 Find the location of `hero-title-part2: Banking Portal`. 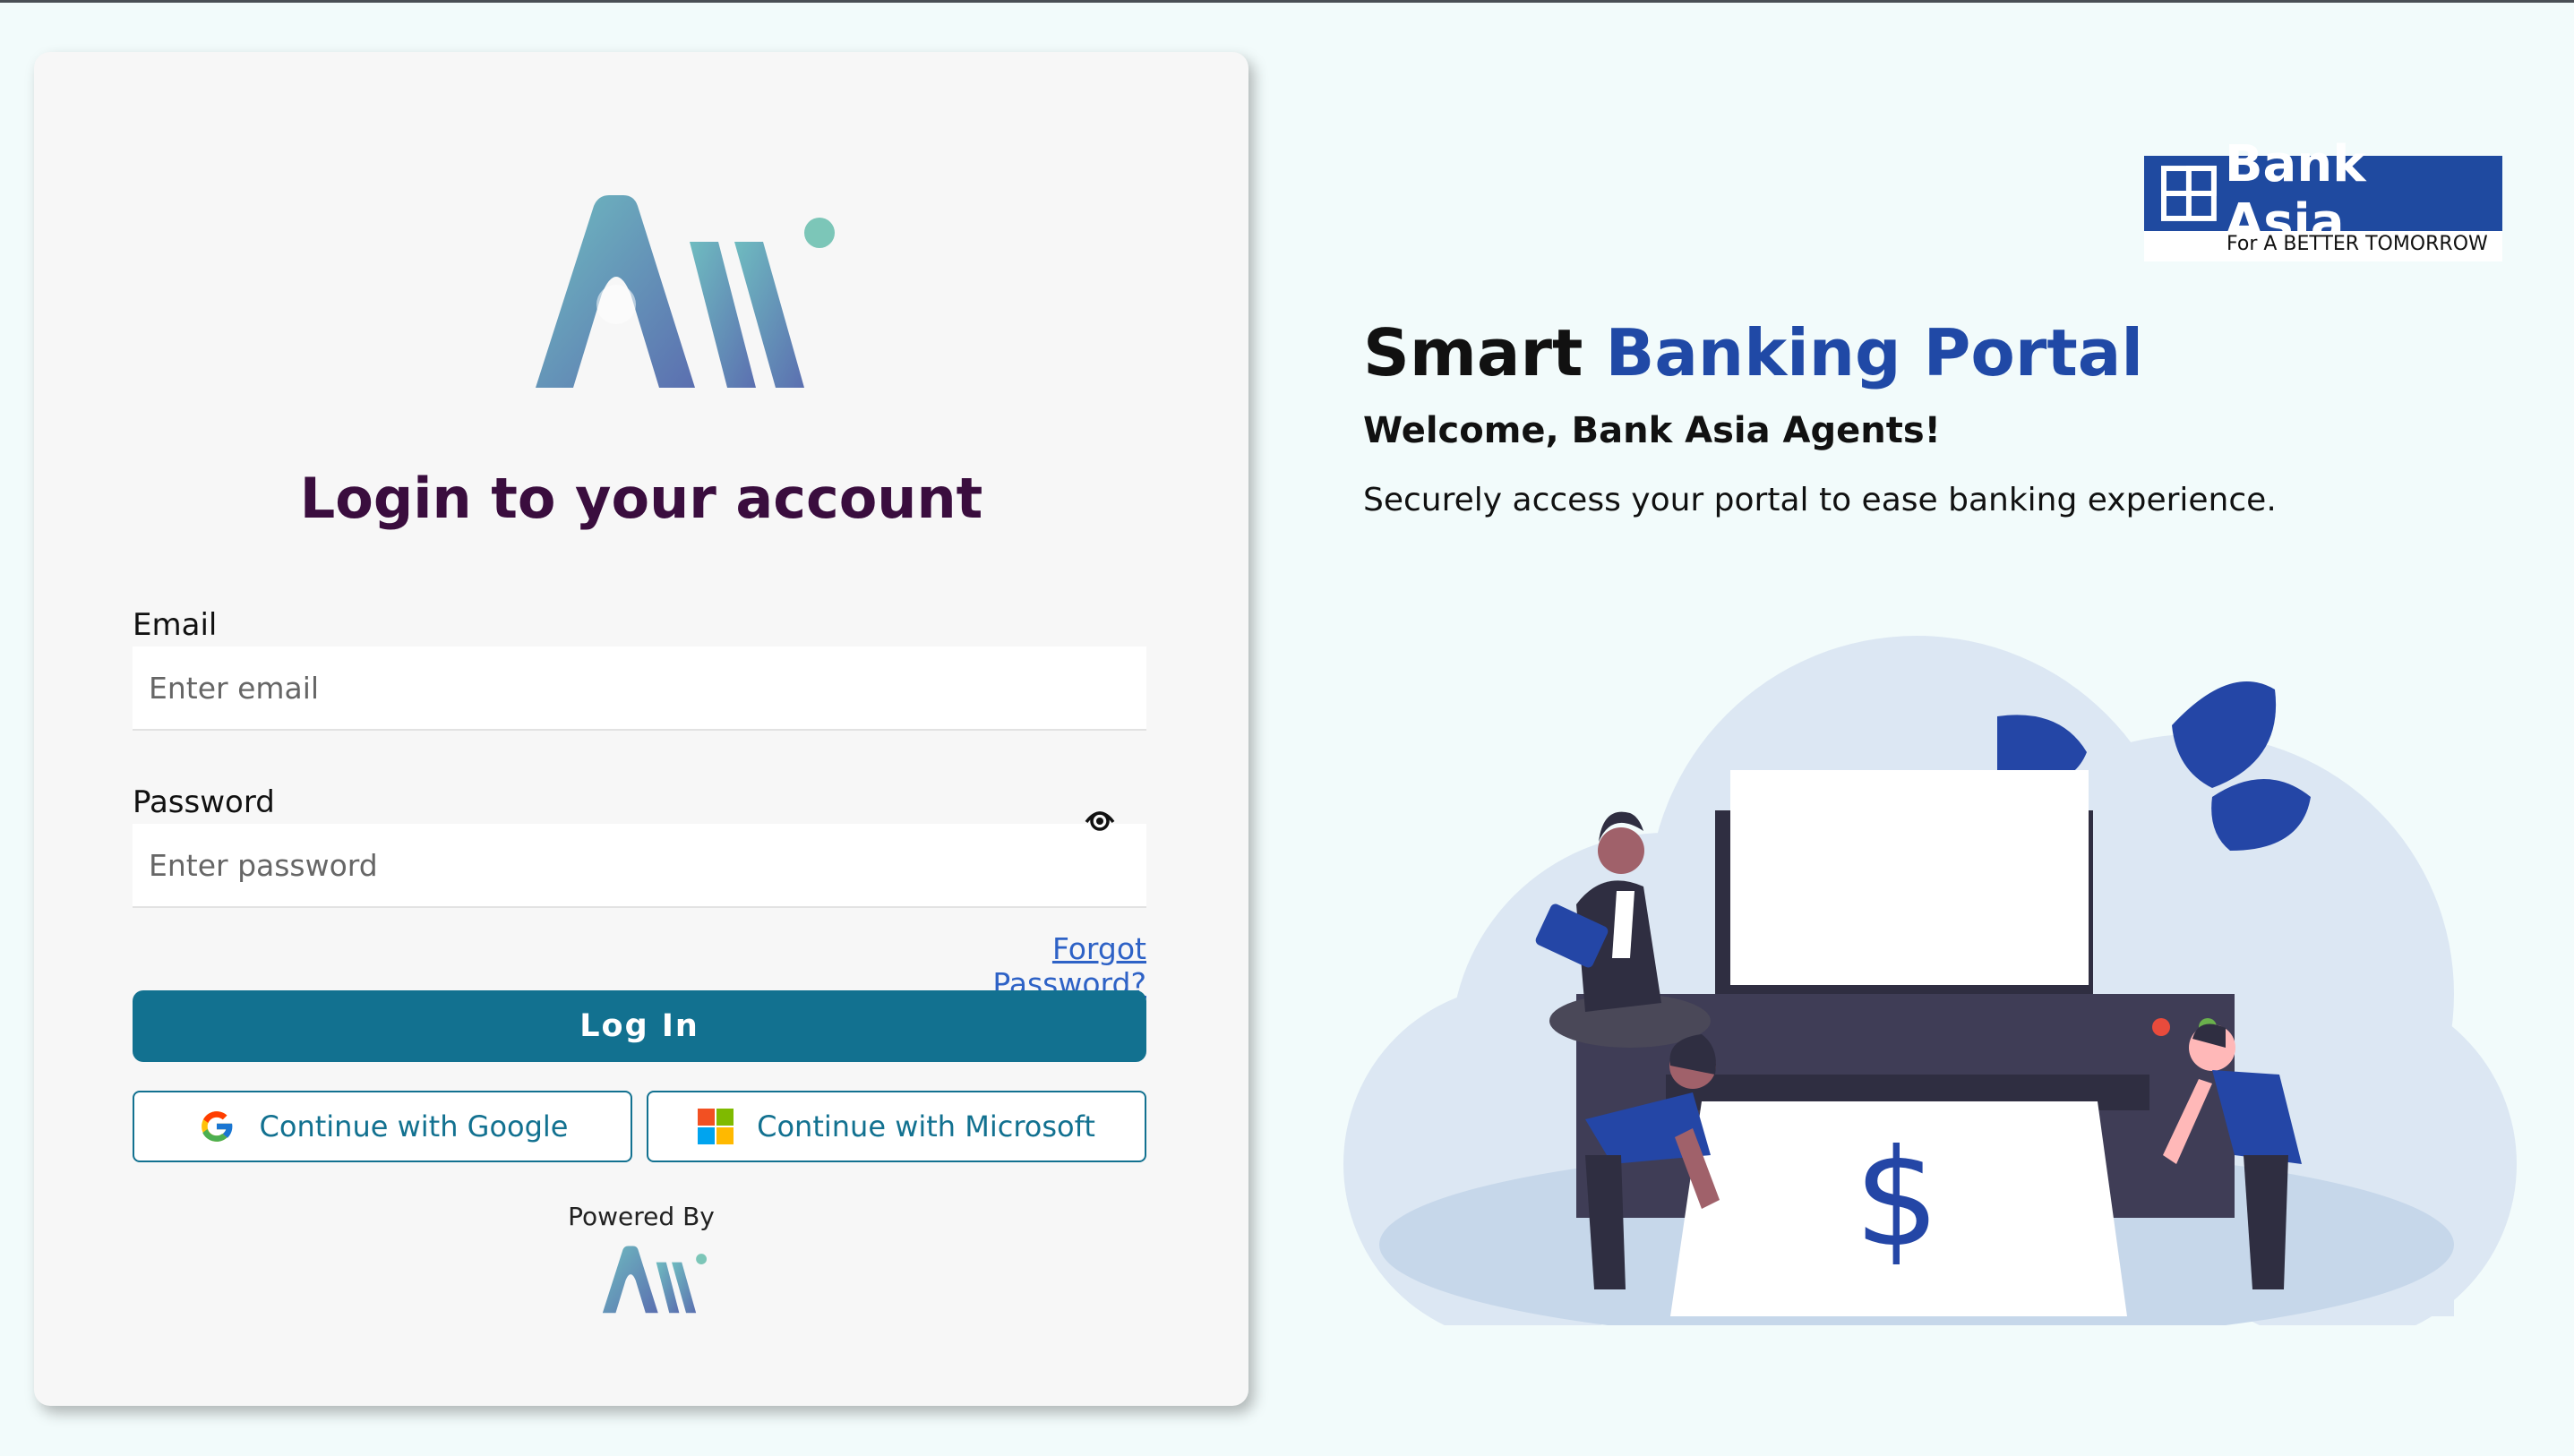

hero-title-part2: Banking Portal is located at coordinates (1874, 352).